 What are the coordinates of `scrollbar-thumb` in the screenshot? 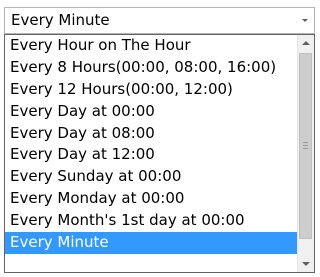 It's located at (305, 146).